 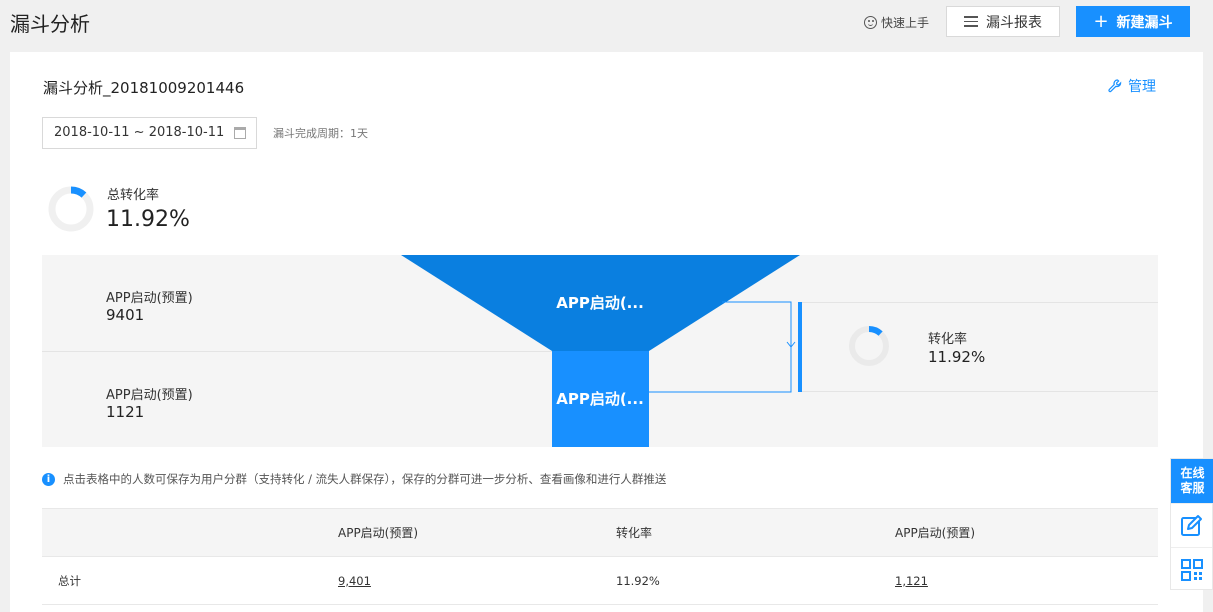 What do you see at coordinates (1115, 86) in the screenshot?
I see `wrench-icon` at bounding box center [1115, 86].